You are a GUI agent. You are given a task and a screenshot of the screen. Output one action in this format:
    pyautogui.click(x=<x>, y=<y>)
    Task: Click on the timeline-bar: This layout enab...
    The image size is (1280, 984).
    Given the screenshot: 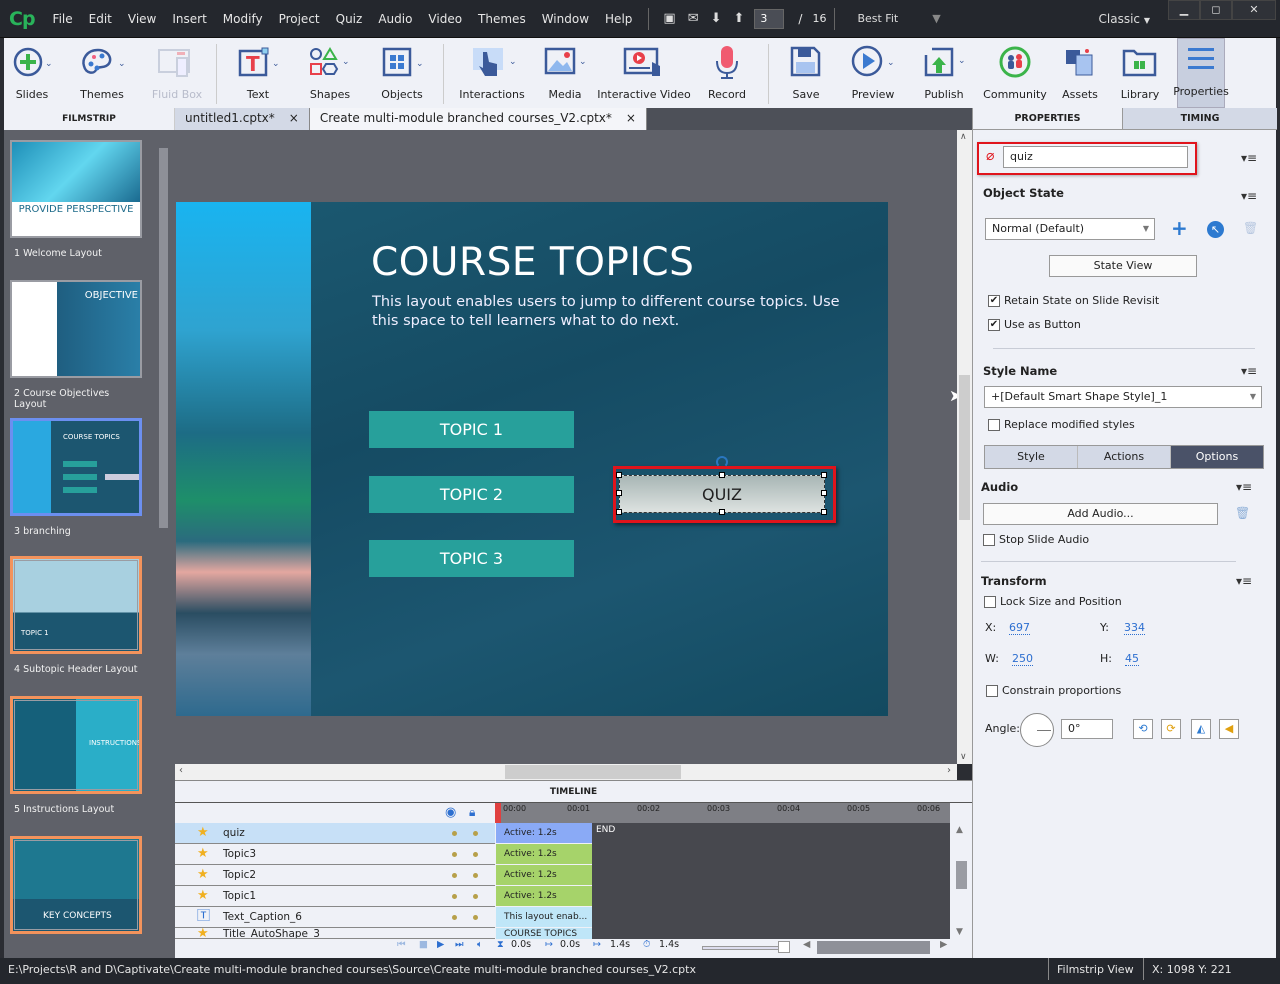 What is the action you would take?
    pyautogui.click(x=544, y=917)
    